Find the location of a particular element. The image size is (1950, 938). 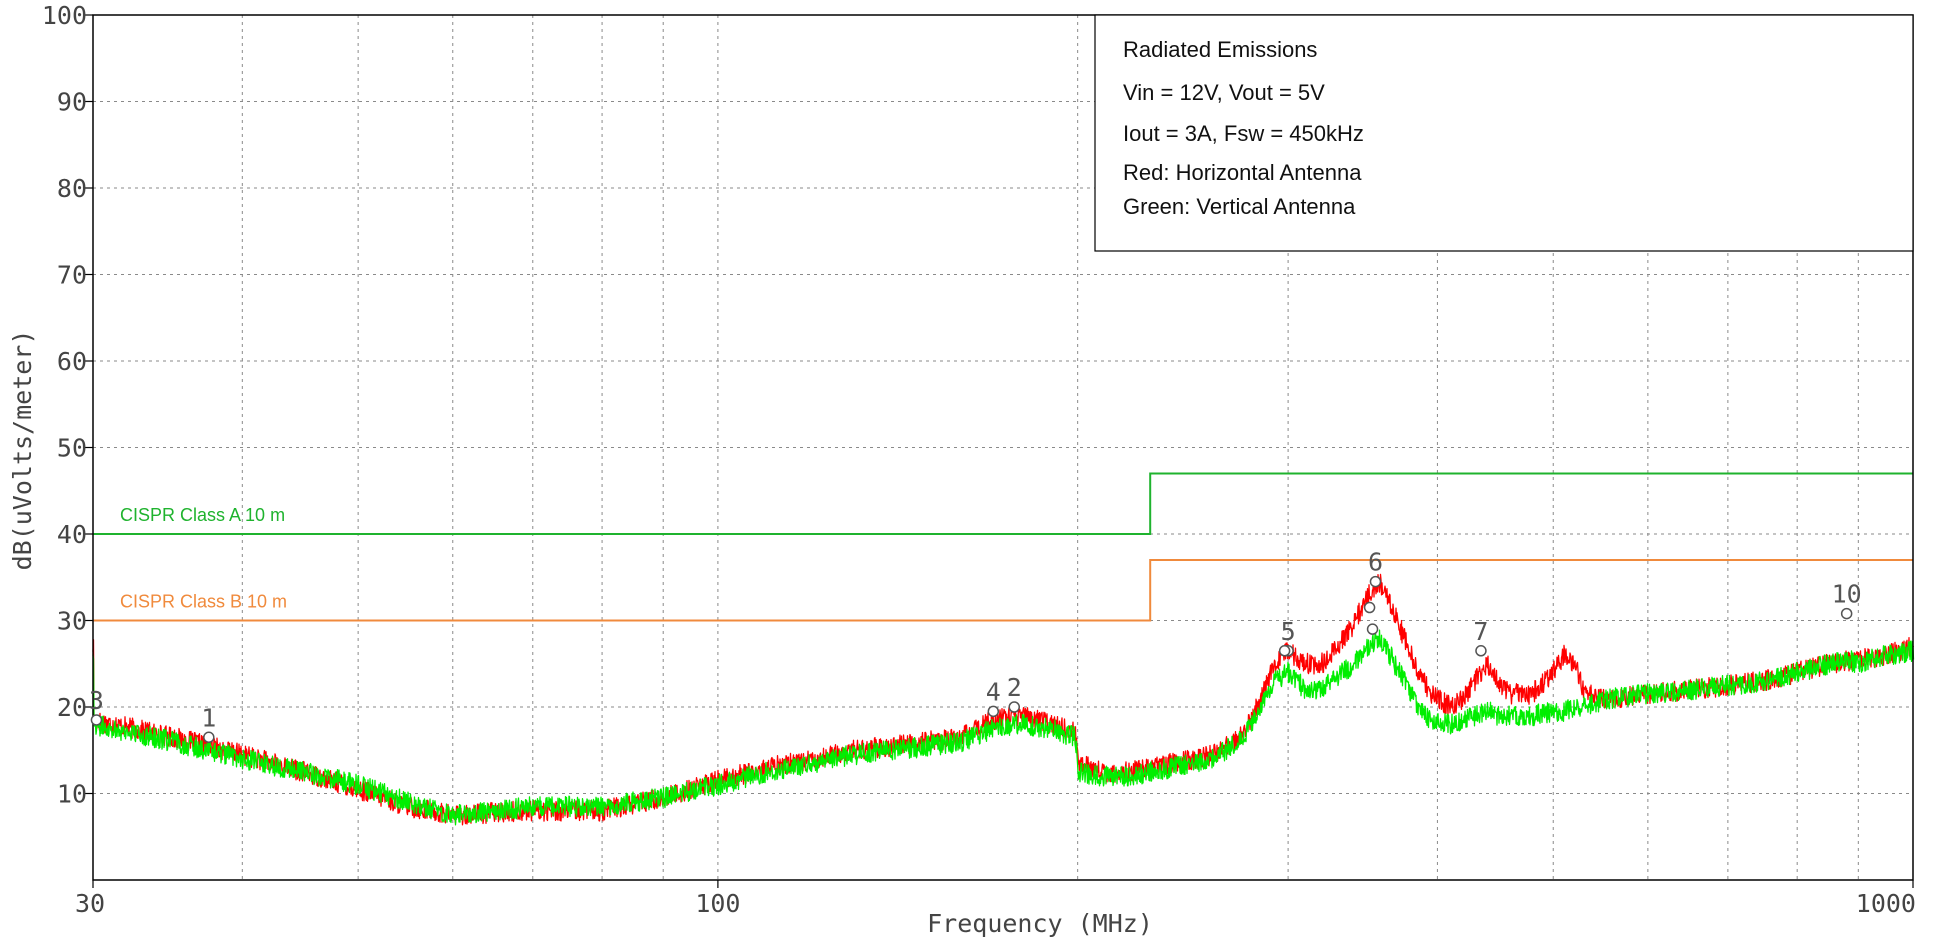

marker-label: 7 is located at coordinates (1480, 631).